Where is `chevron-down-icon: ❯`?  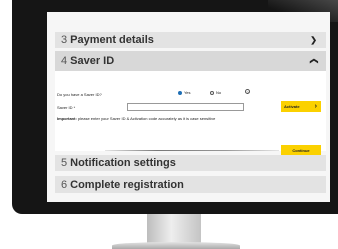
chevron-down-icon: ❯ is located at coordinates (313, 40).